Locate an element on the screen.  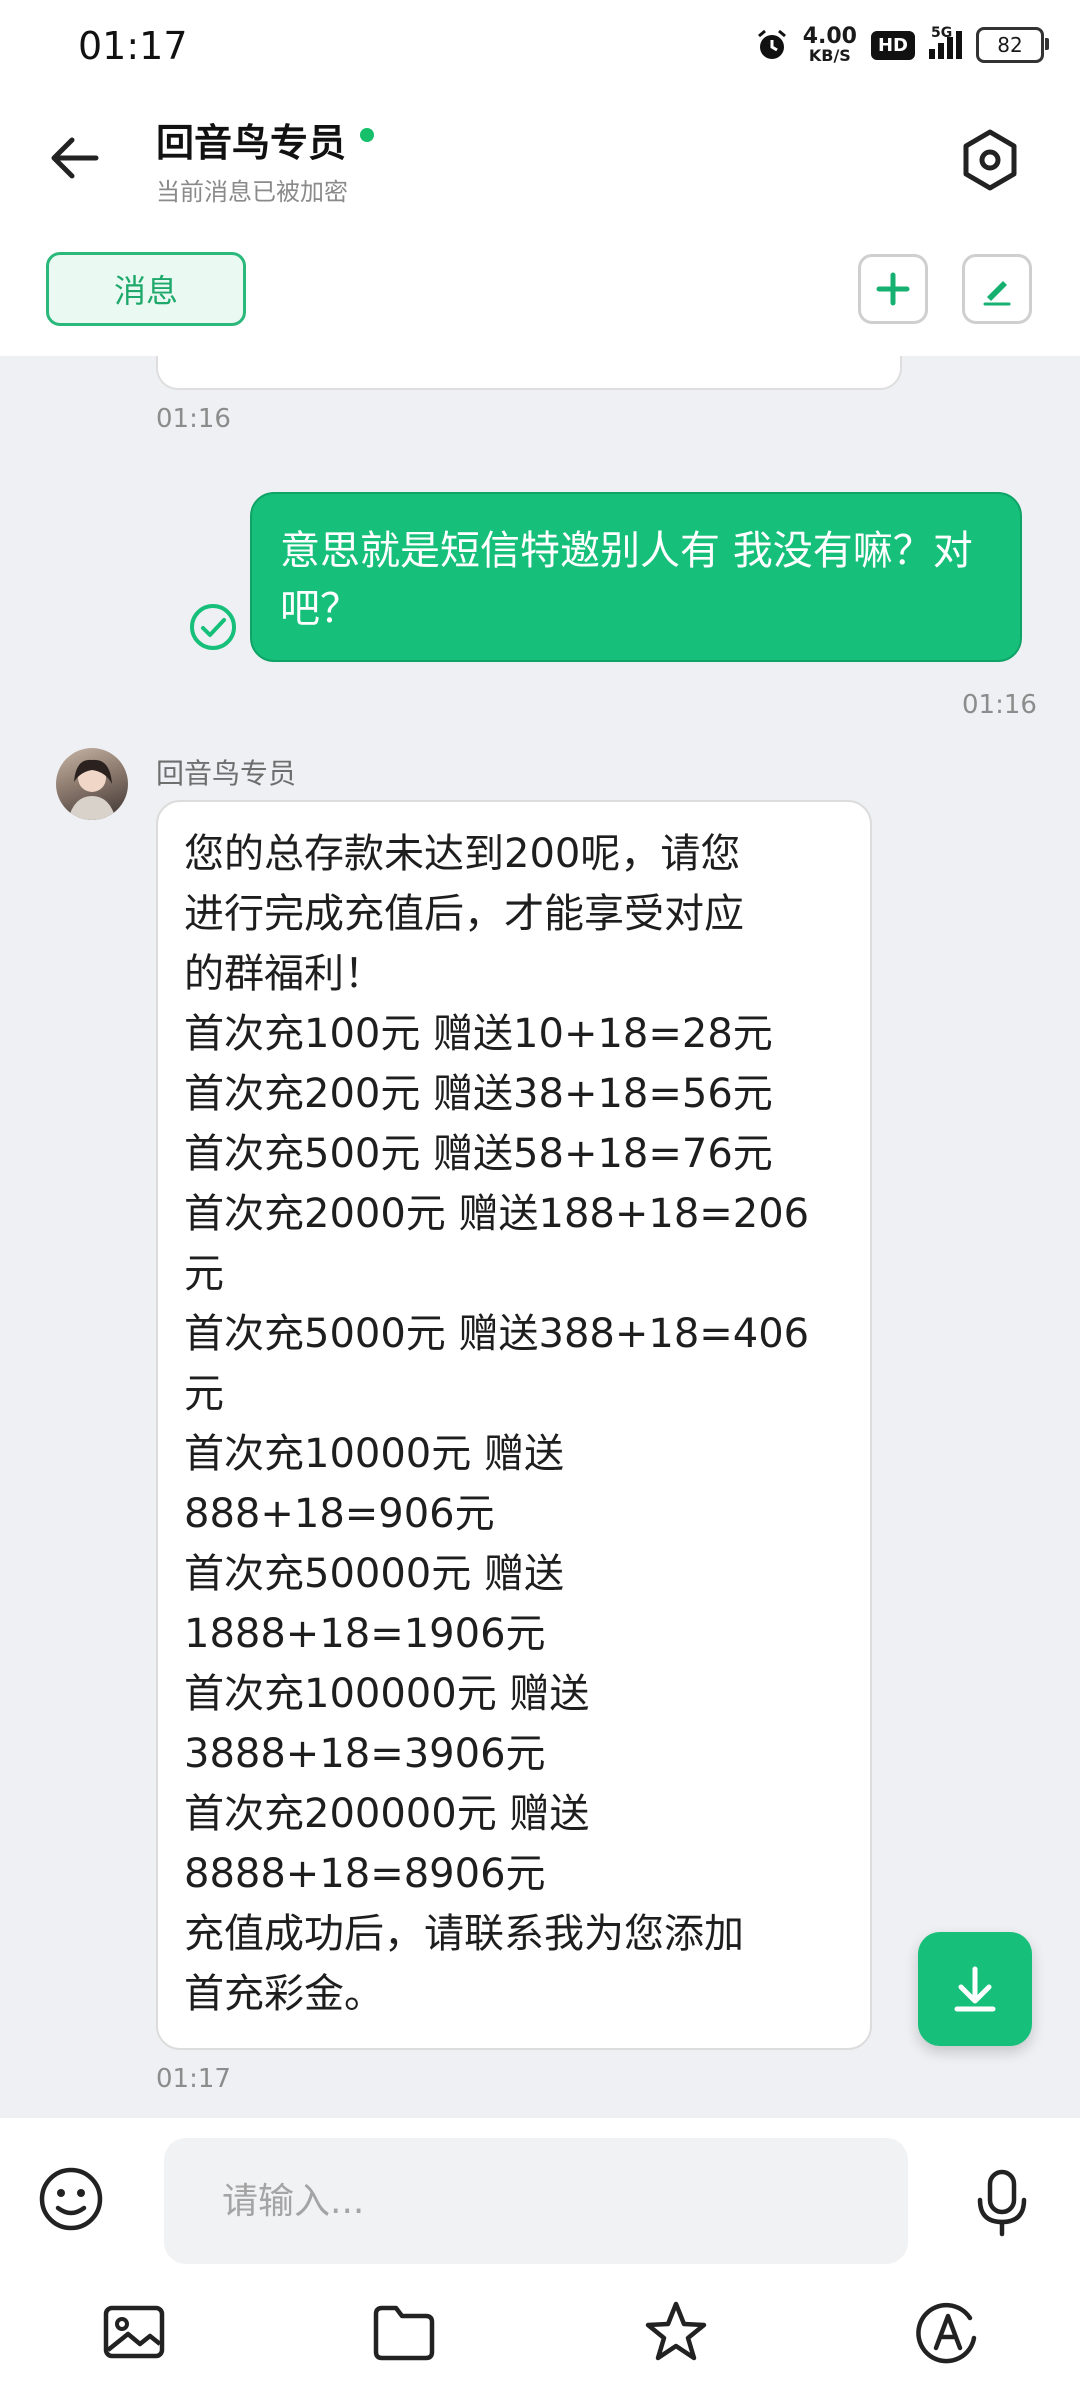
sent-message-time: 01:16 is located at coordinates (999, 705).